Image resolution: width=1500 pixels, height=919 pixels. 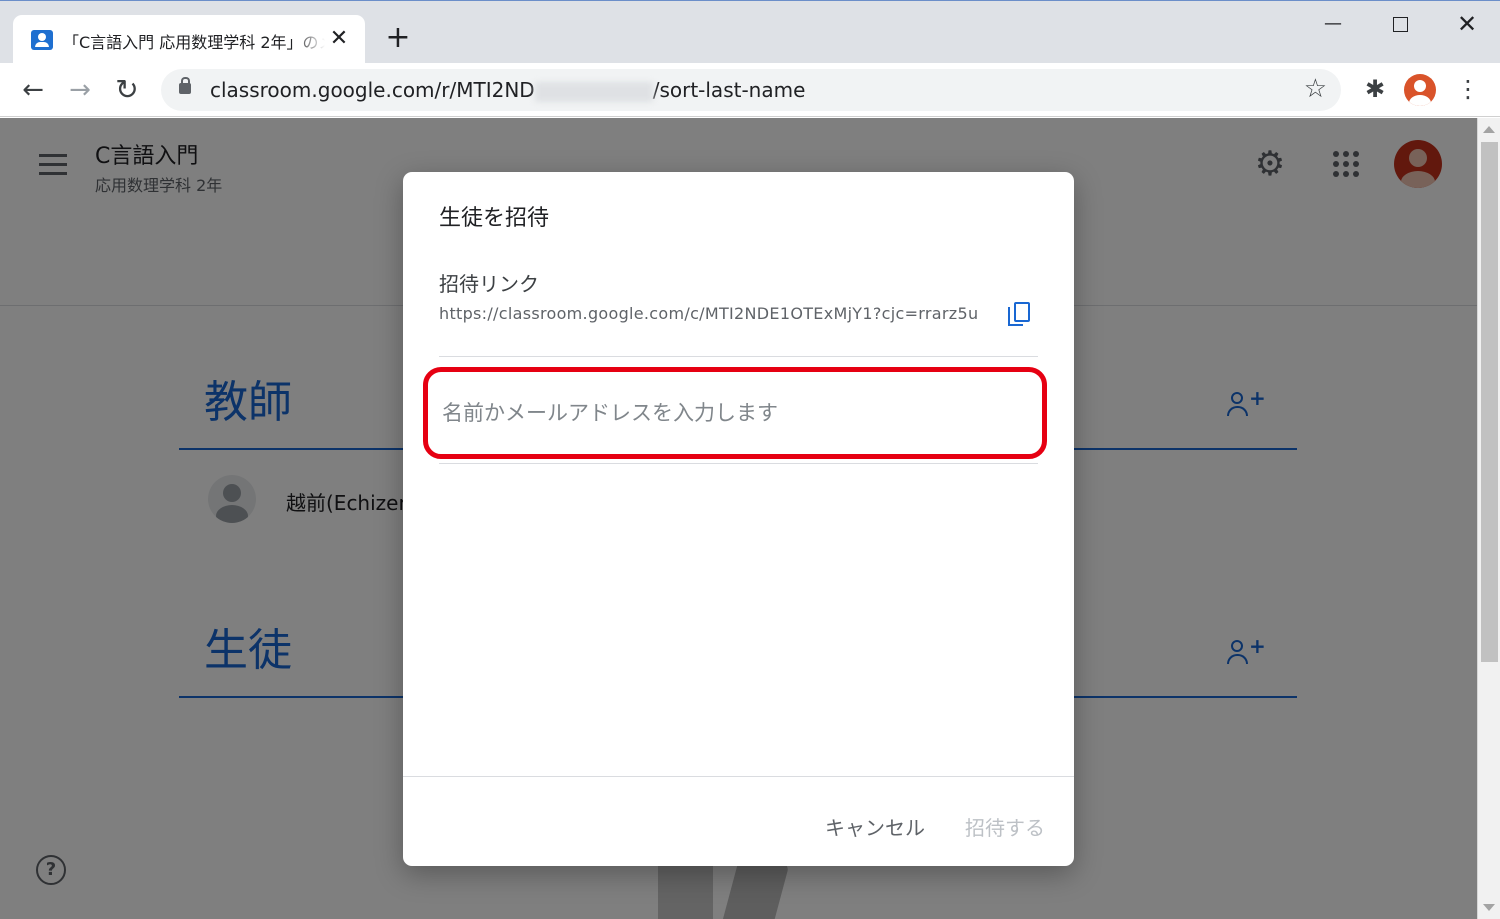 What do you see at coordinates (738, 463) in the screenshot?
I see `input-underline` at bounding box center [738, 463].